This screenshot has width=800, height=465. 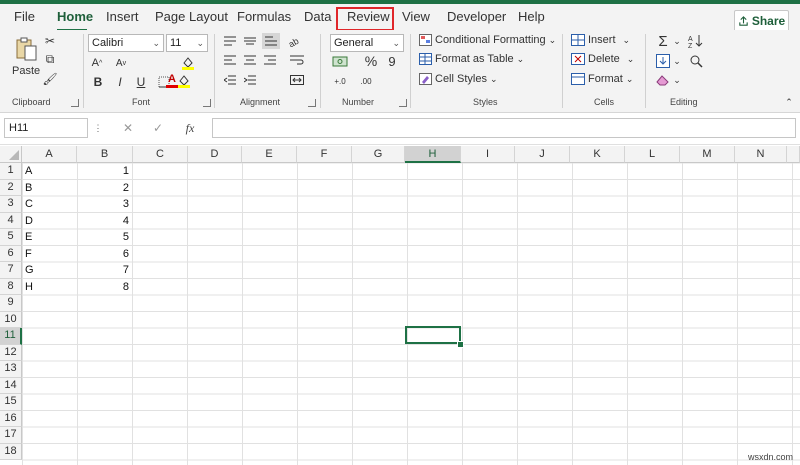 I want to click on percent-button: %, so click(x=371, y=61).